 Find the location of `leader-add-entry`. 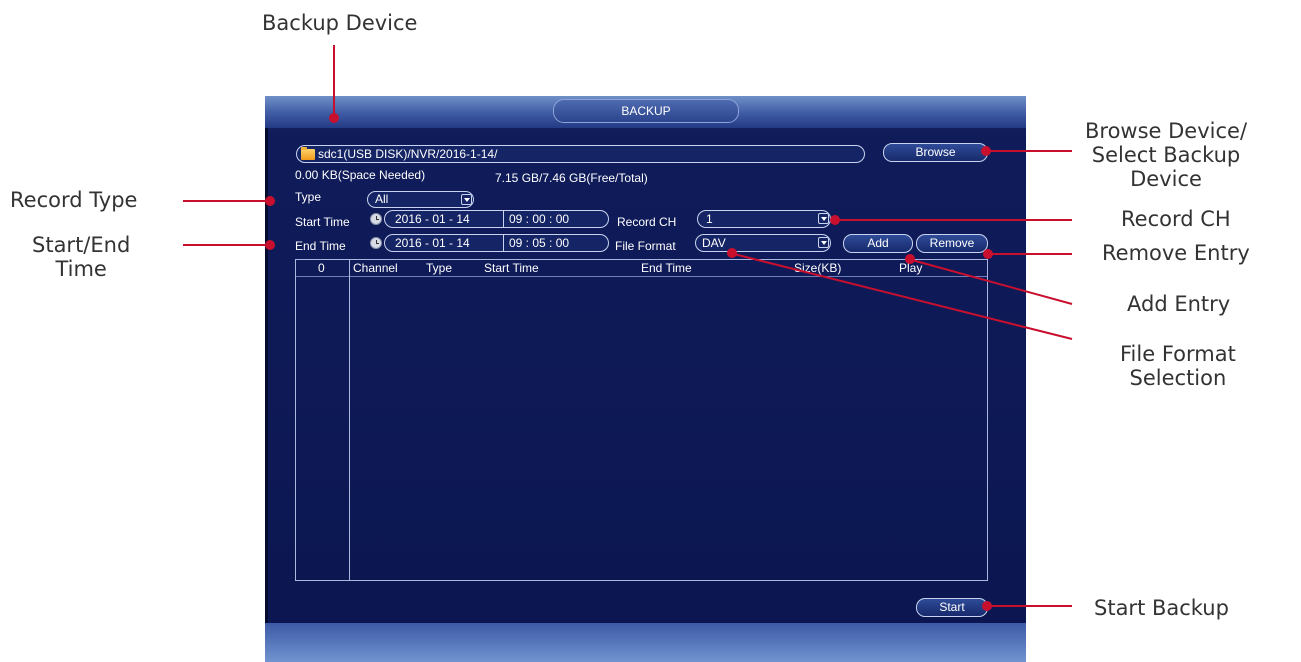

leader-add-entry is located at coordinates (992, 282).